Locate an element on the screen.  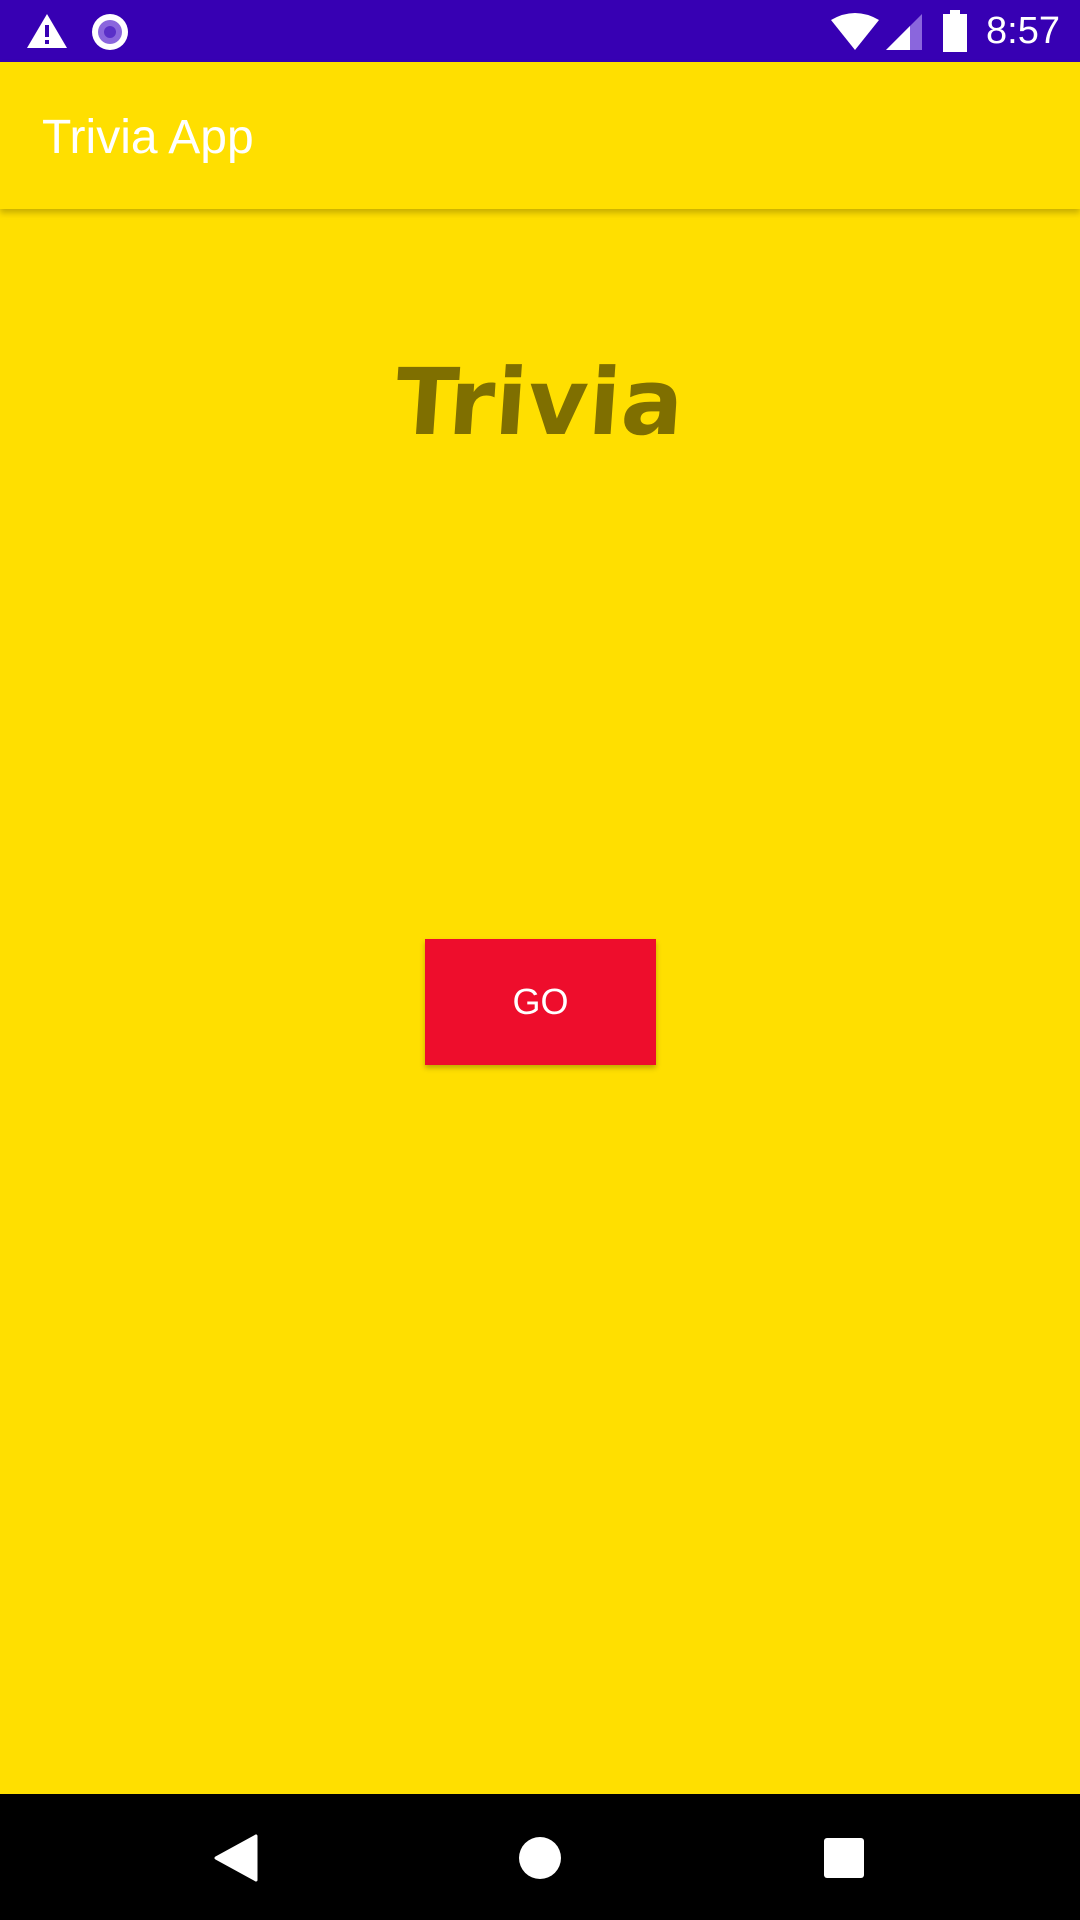
wifi-icon is located at coordinates (855, 31).